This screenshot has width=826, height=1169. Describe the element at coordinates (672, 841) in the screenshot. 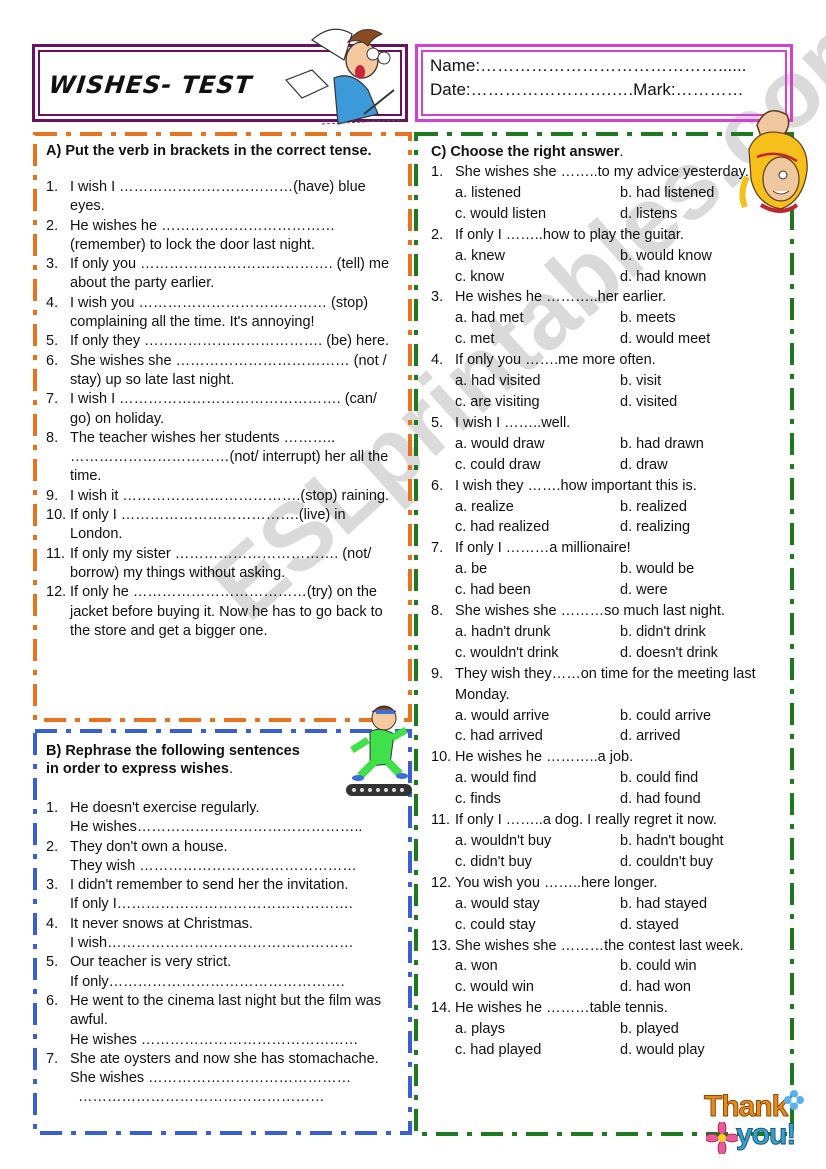

I see `option-b: b. hadn't bought` at that location.